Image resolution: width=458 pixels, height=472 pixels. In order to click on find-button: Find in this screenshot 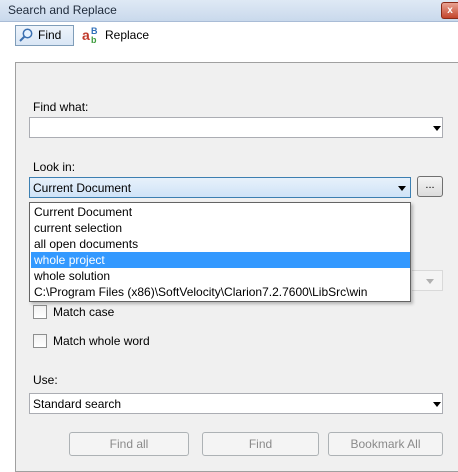, I will do `click(260, 444)`.